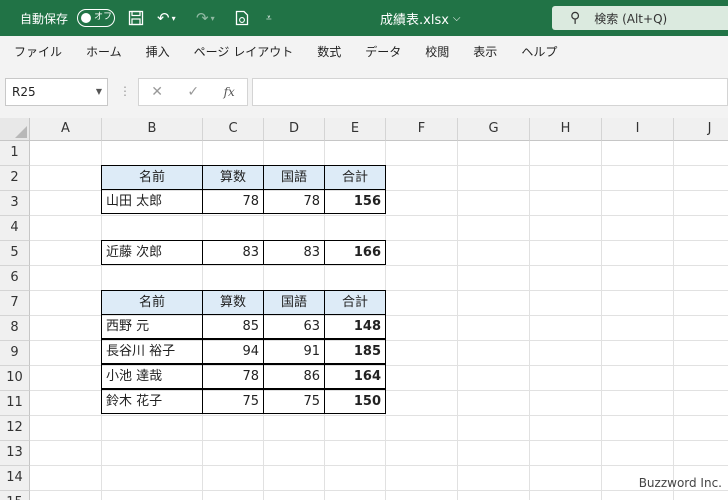  I want to click on tab-home: ホーム, so click(104, 51).